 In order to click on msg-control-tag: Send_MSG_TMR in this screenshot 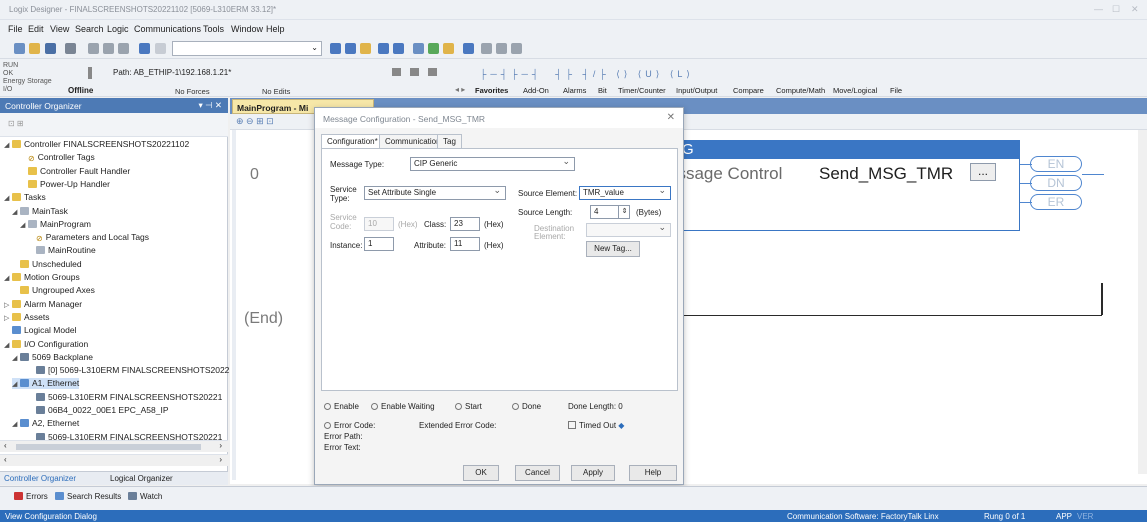, I will do `click(886, 174)`.